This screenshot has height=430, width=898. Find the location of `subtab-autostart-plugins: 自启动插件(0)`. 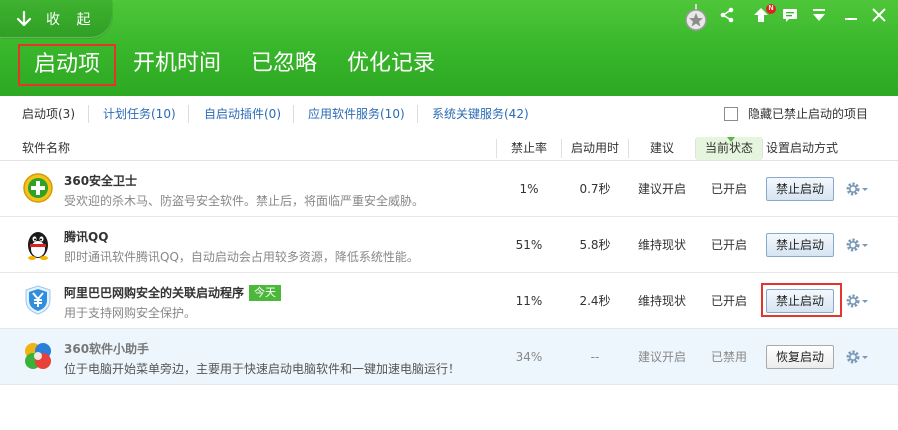

subtab-autostart-plugins: 自启动插件(0) is located at coordinates (242, 114).